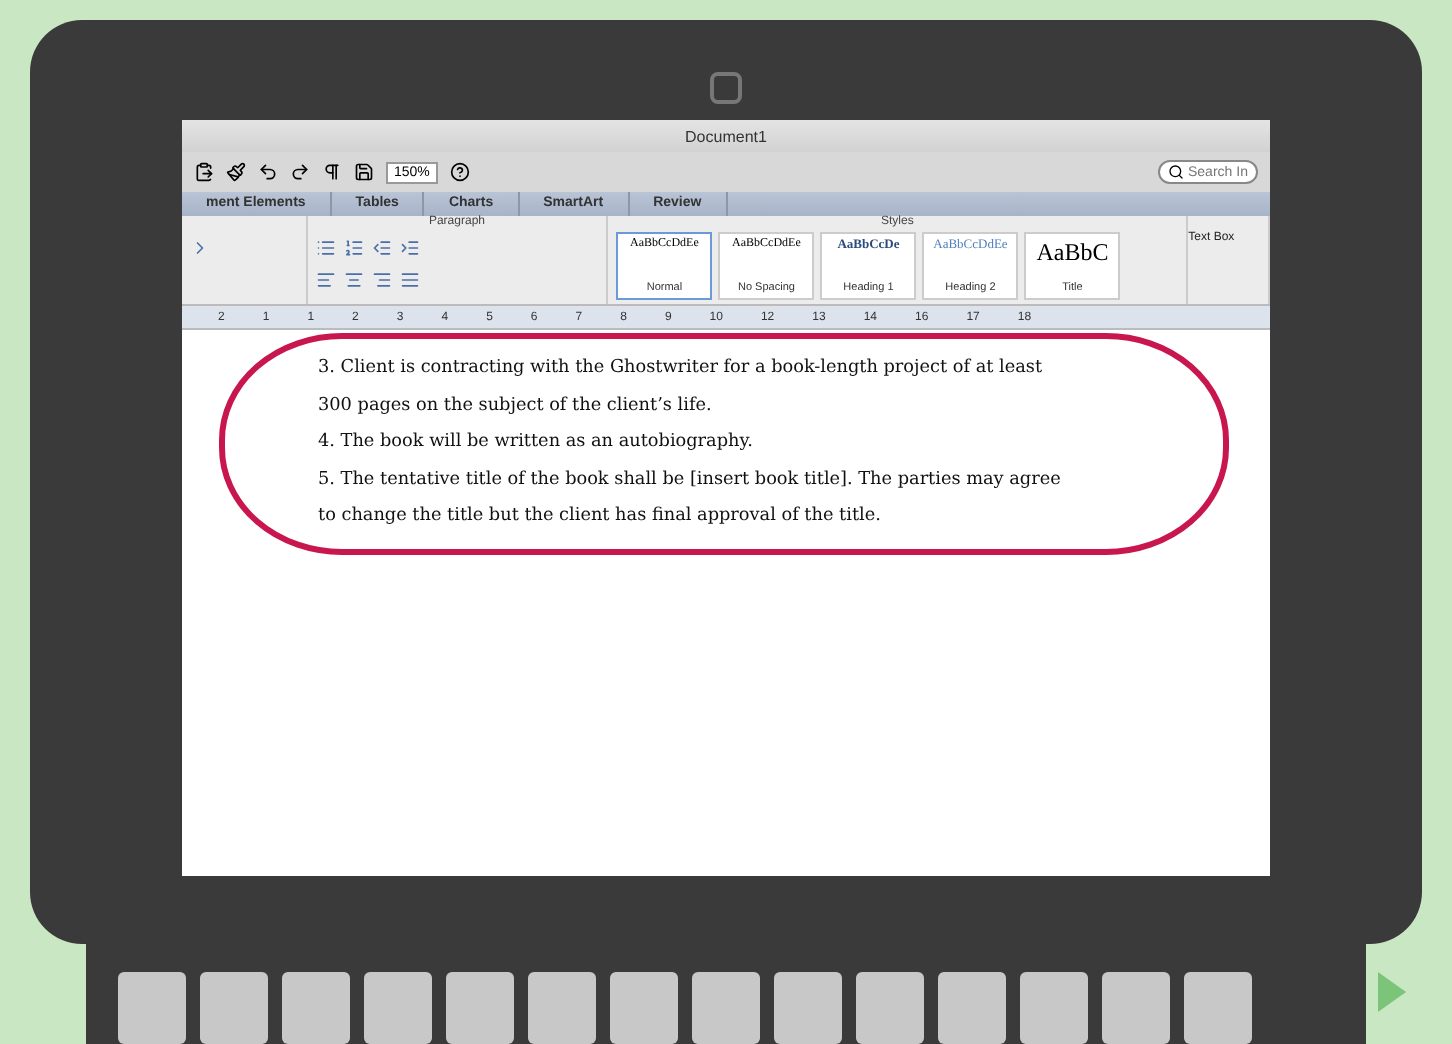 The width and height of the screenshot is (1452, 1044). Describe the element at coordinates (409, 248) in the screenshot. I see `indent-icon` at that location.